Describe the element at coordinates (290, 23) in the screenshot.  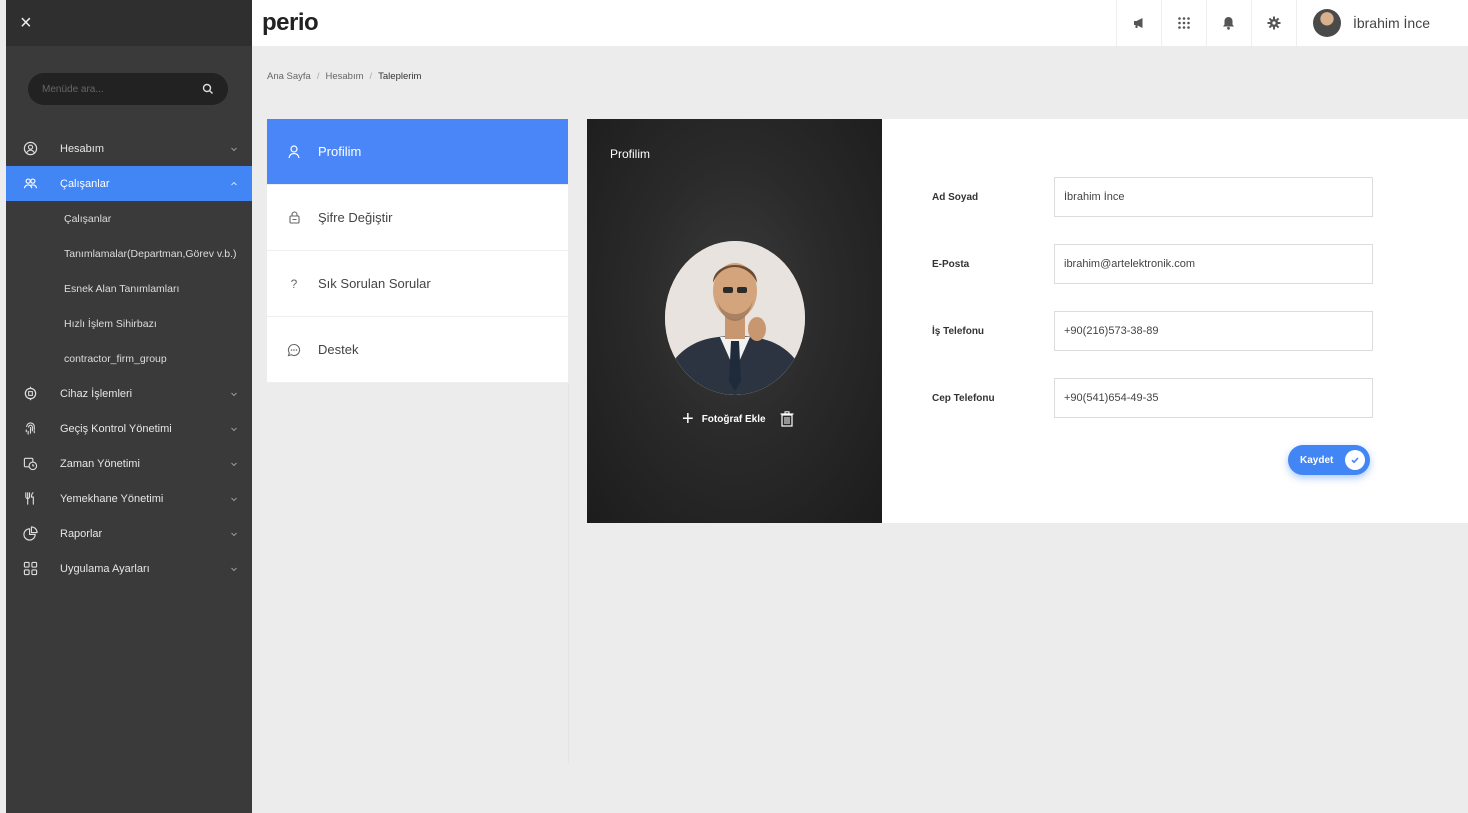
I see `app-logo: perio` at that location.